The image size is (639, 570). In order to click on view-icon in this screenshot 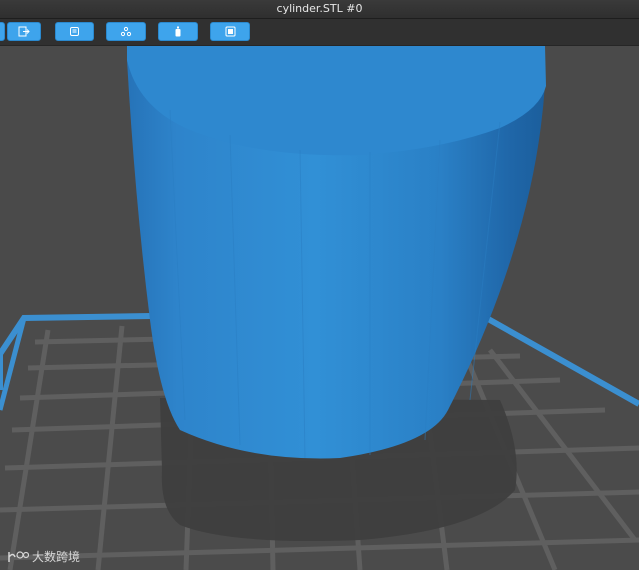, I will do `click(230, 31)`.